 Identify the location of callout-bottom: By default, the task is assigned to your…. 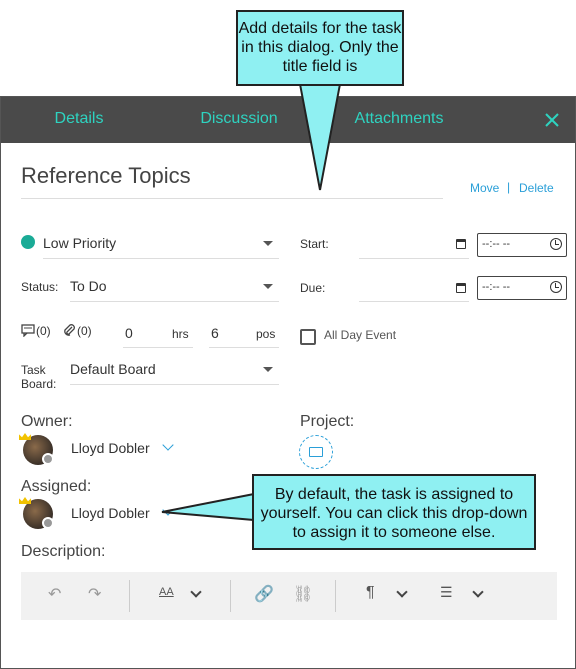
(394, 512).